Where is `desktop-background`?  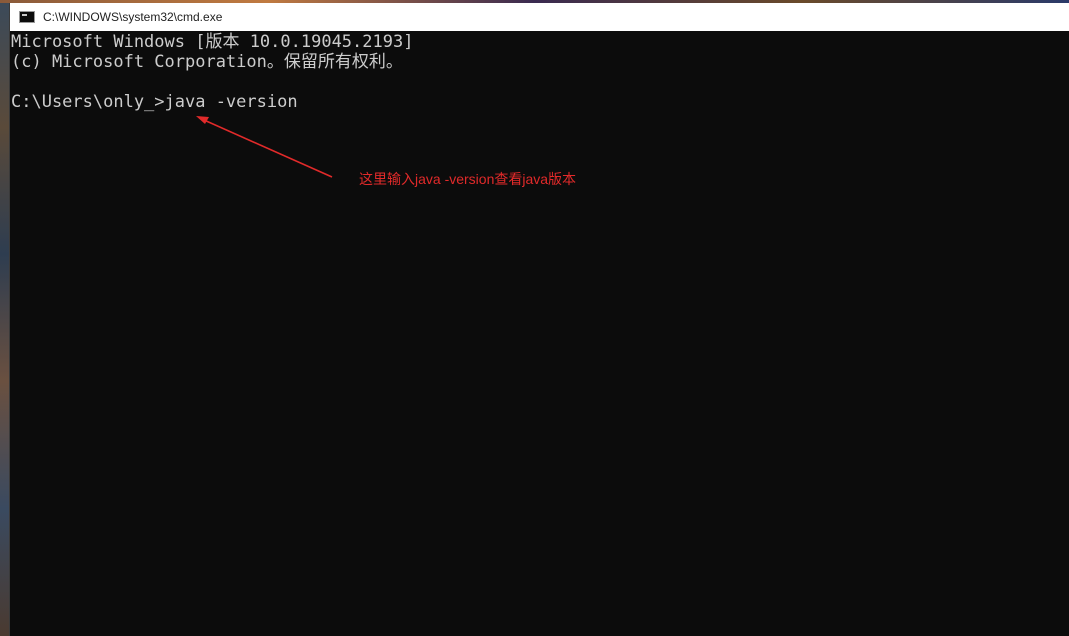 desktop-background is located at coordinates (4, 318).